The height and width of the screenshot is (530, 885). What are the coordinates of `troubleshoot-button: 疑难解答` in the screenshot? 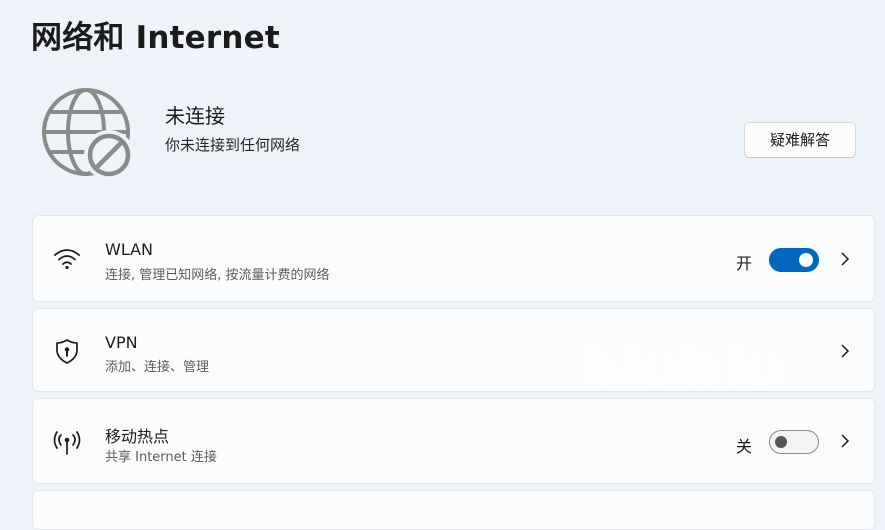 It's located at (800, 140).